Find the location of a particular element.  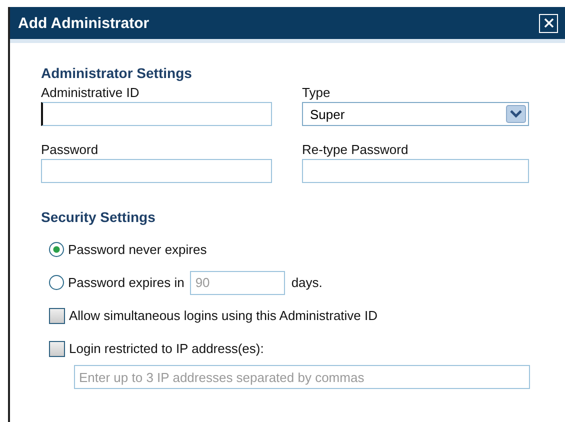

field-label: Administrative ID is located at coordinates (90, 92).